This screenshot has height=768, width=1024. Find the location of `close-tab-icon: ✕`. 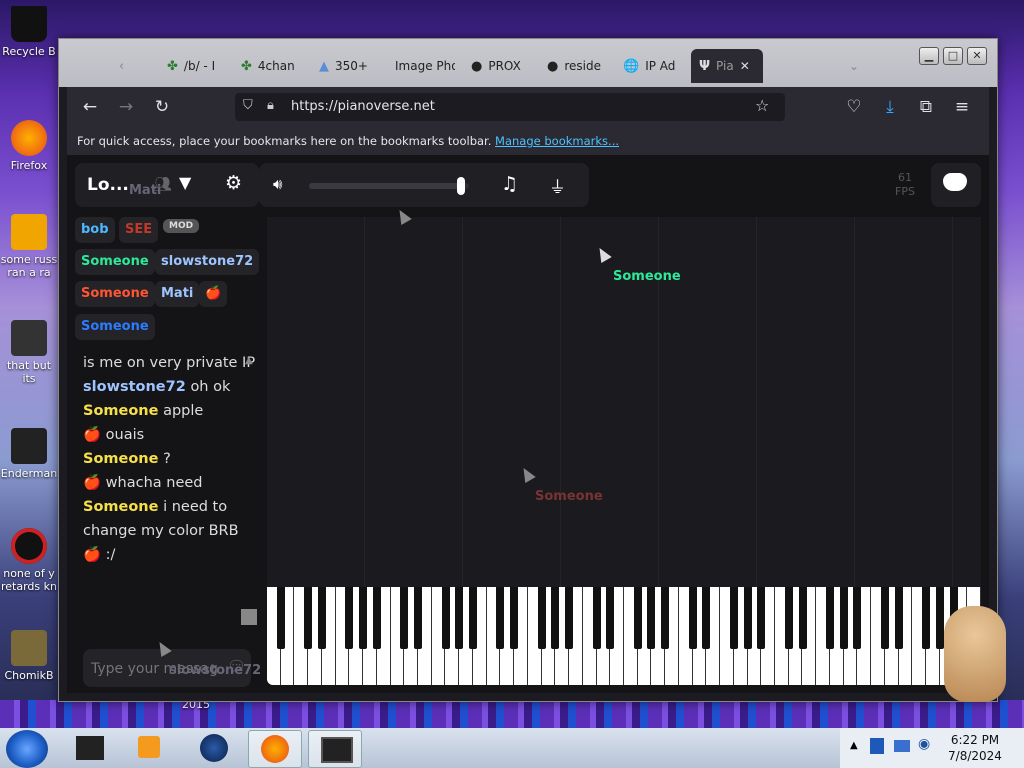

close-tab-icon: ✕ is located at coordinates (745, 66).